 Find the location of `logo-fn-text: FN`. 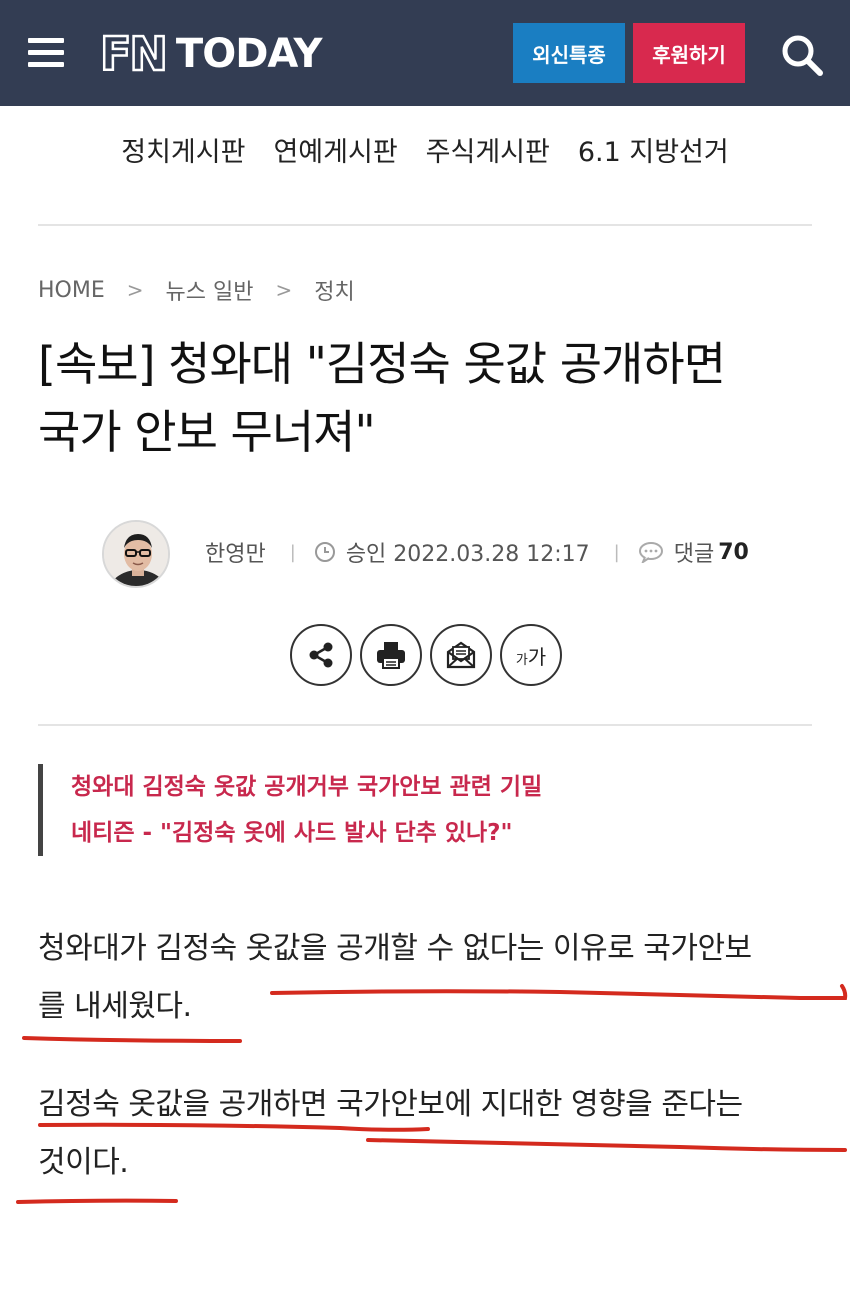

logo-fn-text: FN is located at coordinates (134, 54).